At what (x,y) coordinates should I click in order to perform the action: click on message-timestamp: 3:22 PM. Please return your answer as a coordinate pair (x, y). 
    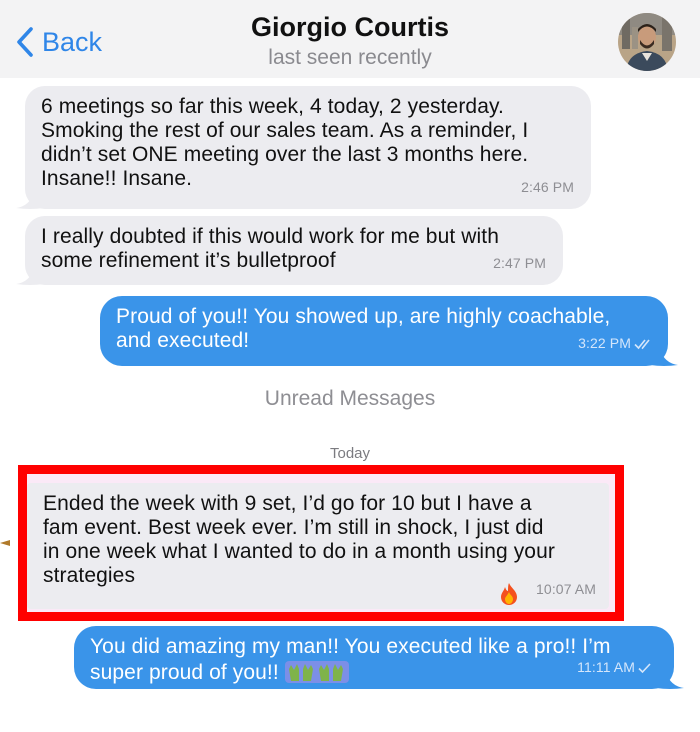
    Looking at the image, I should click on (616, 344).